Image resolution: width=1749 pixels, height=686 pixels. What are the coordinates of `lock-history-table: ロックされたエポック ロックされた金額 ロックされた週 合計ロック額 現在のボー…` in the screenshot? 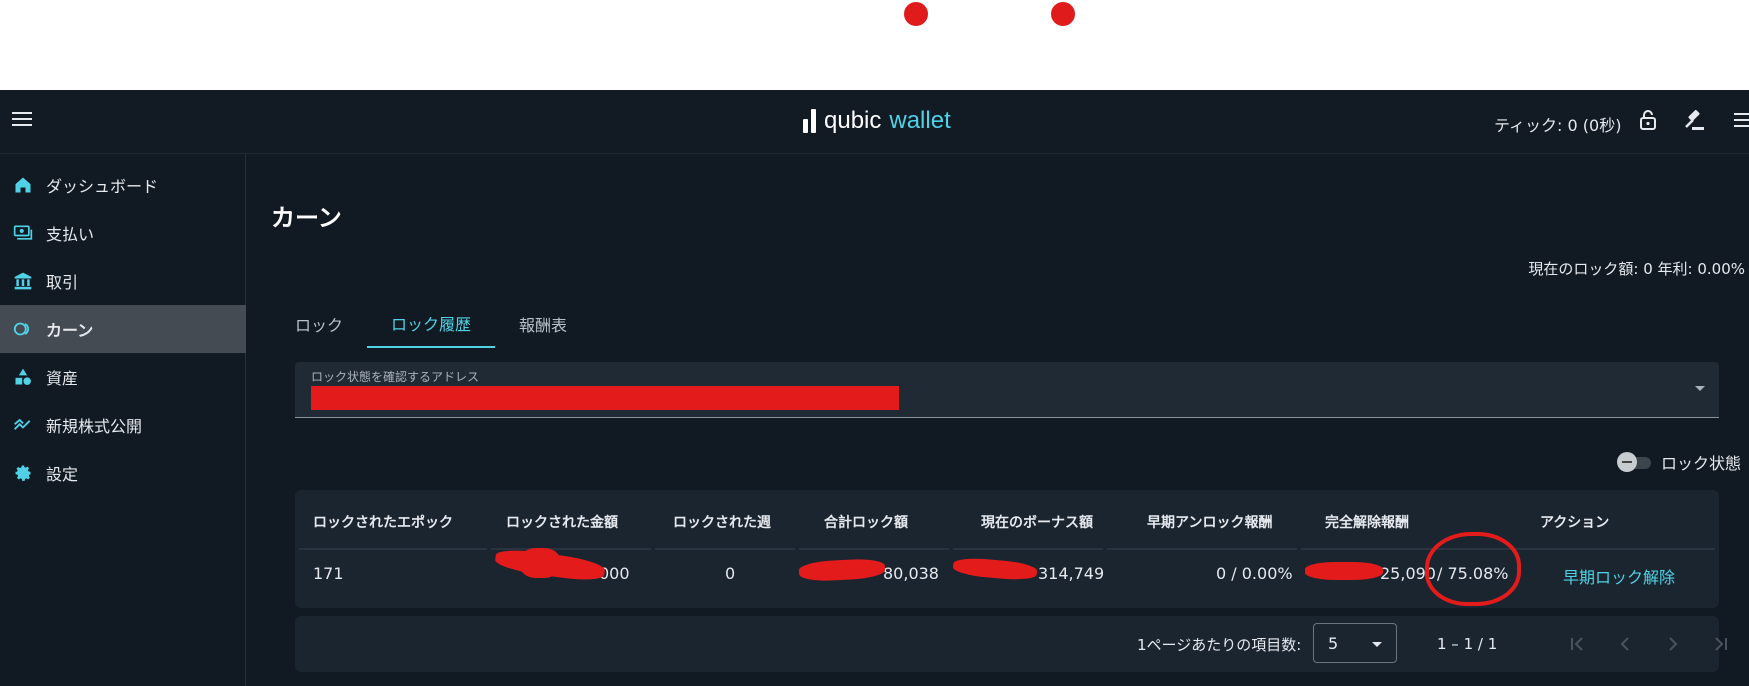 It's located at (1007, 549).